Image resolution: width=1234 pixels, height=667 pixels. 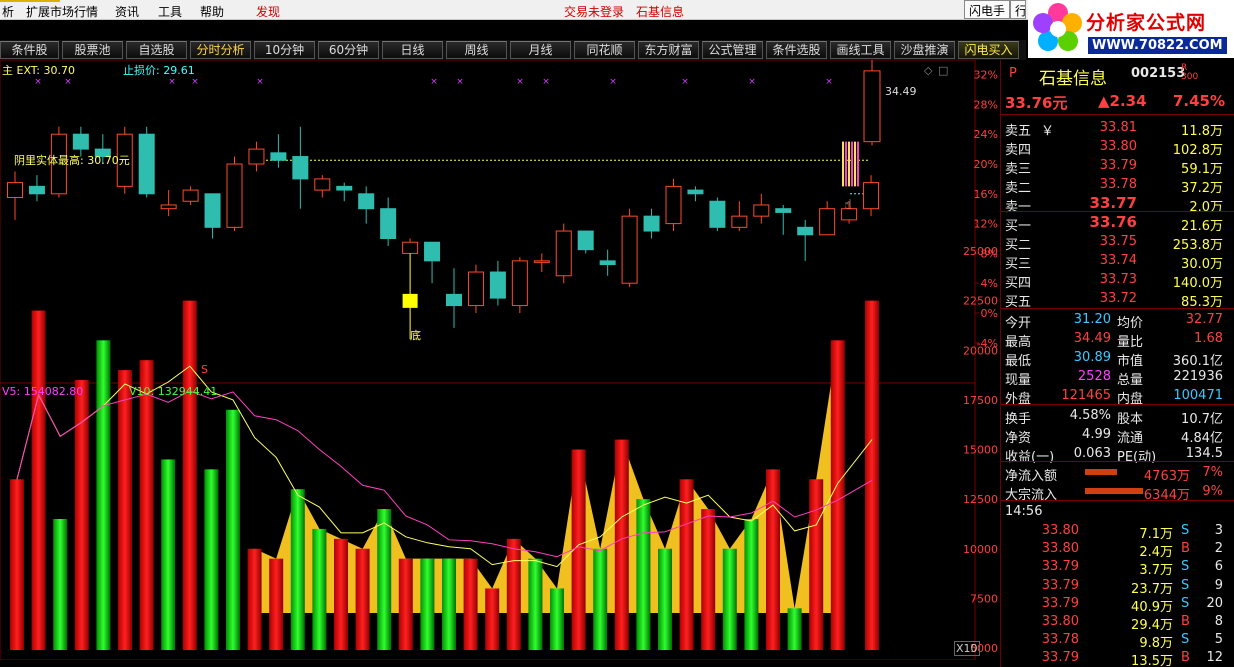 I want to click on stock-header: P 石基信息 002153 R 300, so click(x=1117, y=77).